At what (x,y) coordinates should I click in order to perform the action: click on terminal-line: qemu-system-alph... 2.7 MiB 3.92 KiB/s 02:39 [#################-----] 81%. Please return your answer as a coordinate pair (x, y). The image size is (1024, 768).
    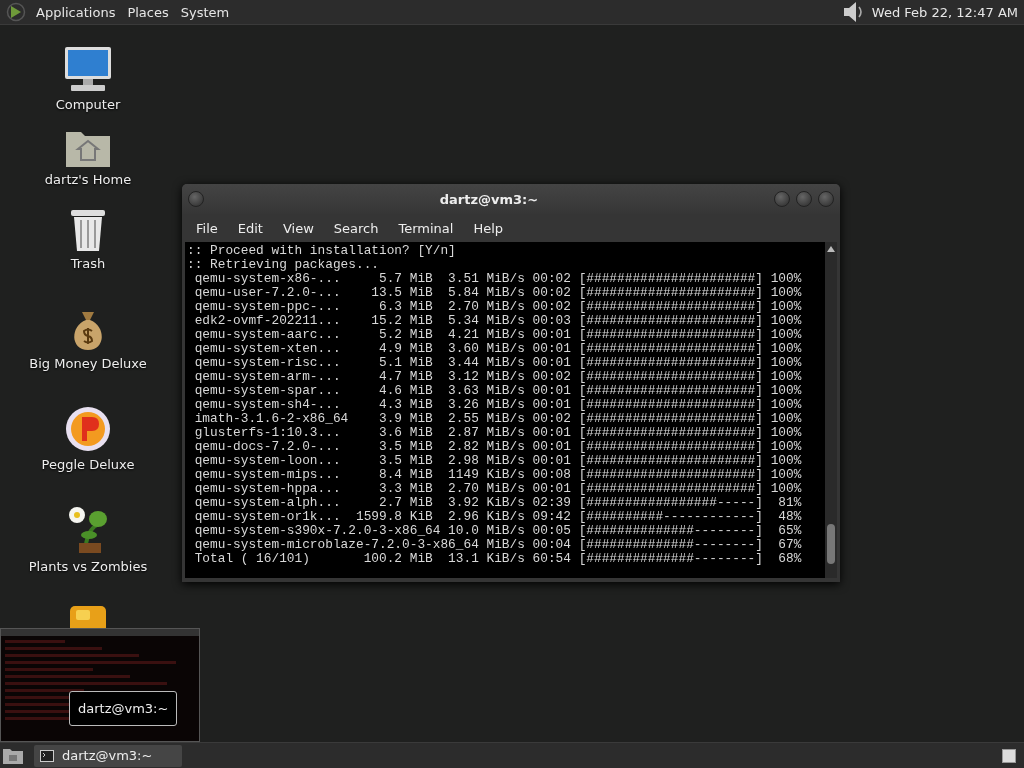
    Looking at the image, I should click on (498, 503).